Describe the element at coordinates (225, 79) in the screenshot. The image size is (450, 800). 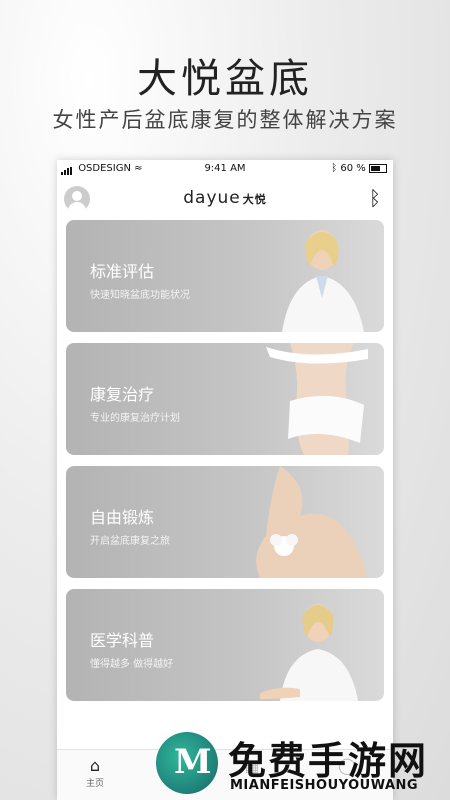
I see `hero-title: 大悦盆底` at that location.